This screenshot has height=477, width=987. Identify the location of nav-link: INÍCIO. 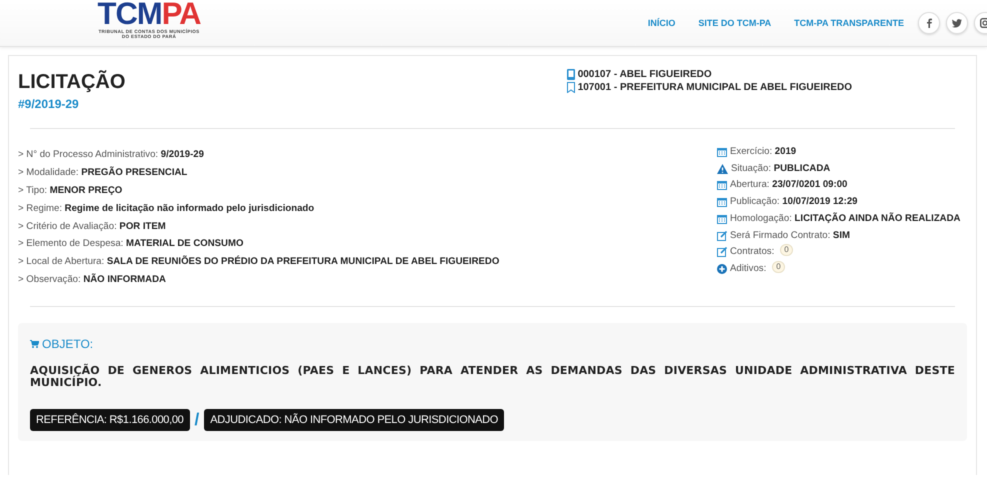
(662, 23).